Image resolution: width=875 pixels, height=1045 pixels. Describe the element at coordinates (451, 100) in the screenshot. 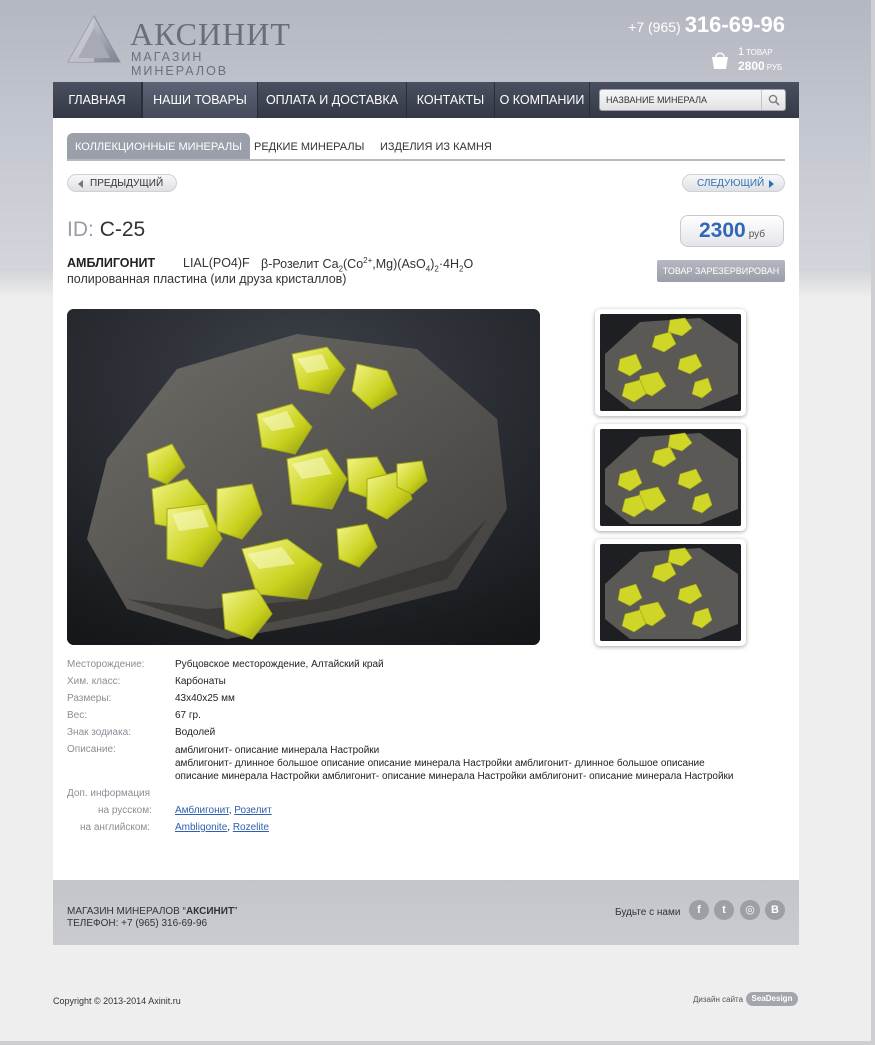

I see `nav-item-contacts: КОНТАКТЫ` at that location.